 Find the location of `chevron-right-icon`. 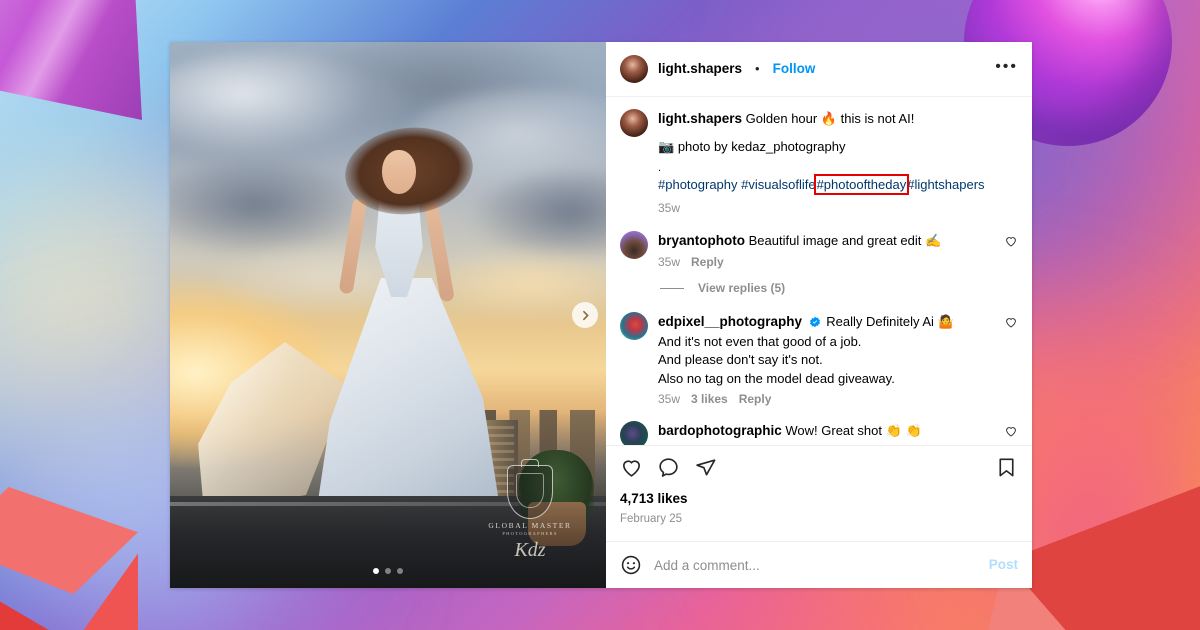

chevron-right-icon is located at coordinates (585, 315).